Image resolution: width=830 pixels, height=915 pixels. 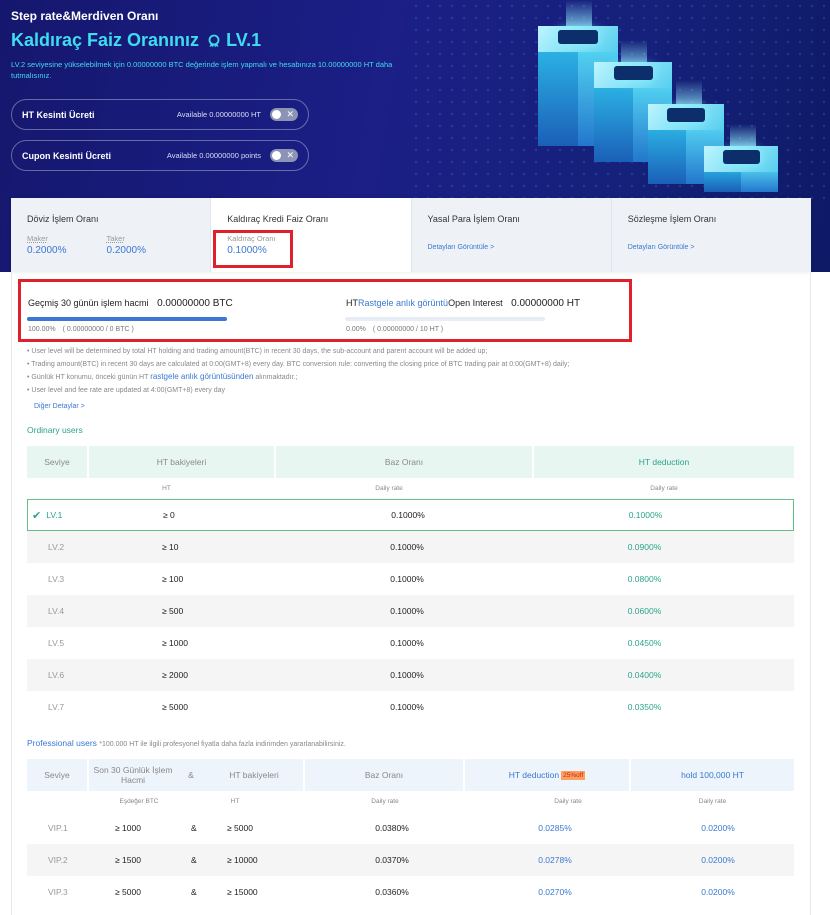 What do you see at coordinates (170, 547) in the screenshot?
I see `ht-balance-cell: ≥ 10` at bounding box center [170, 547].